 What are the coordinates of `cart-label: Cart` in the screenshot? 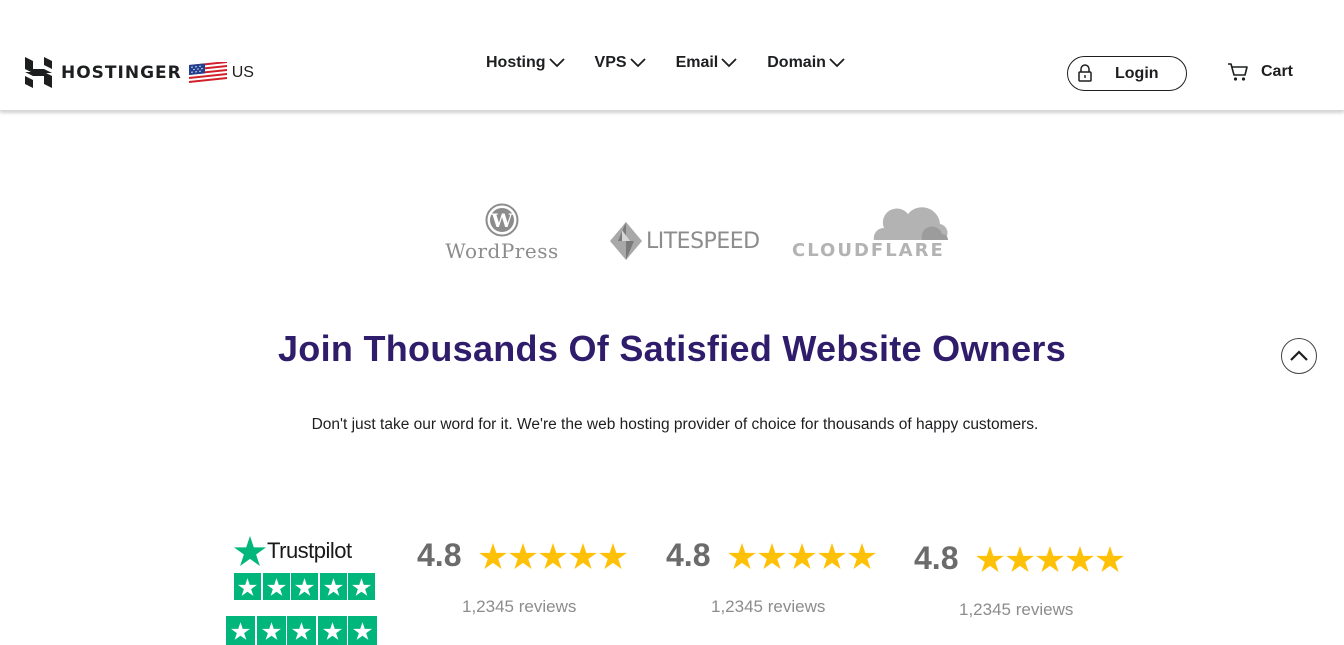 It's located at (1277, 71).